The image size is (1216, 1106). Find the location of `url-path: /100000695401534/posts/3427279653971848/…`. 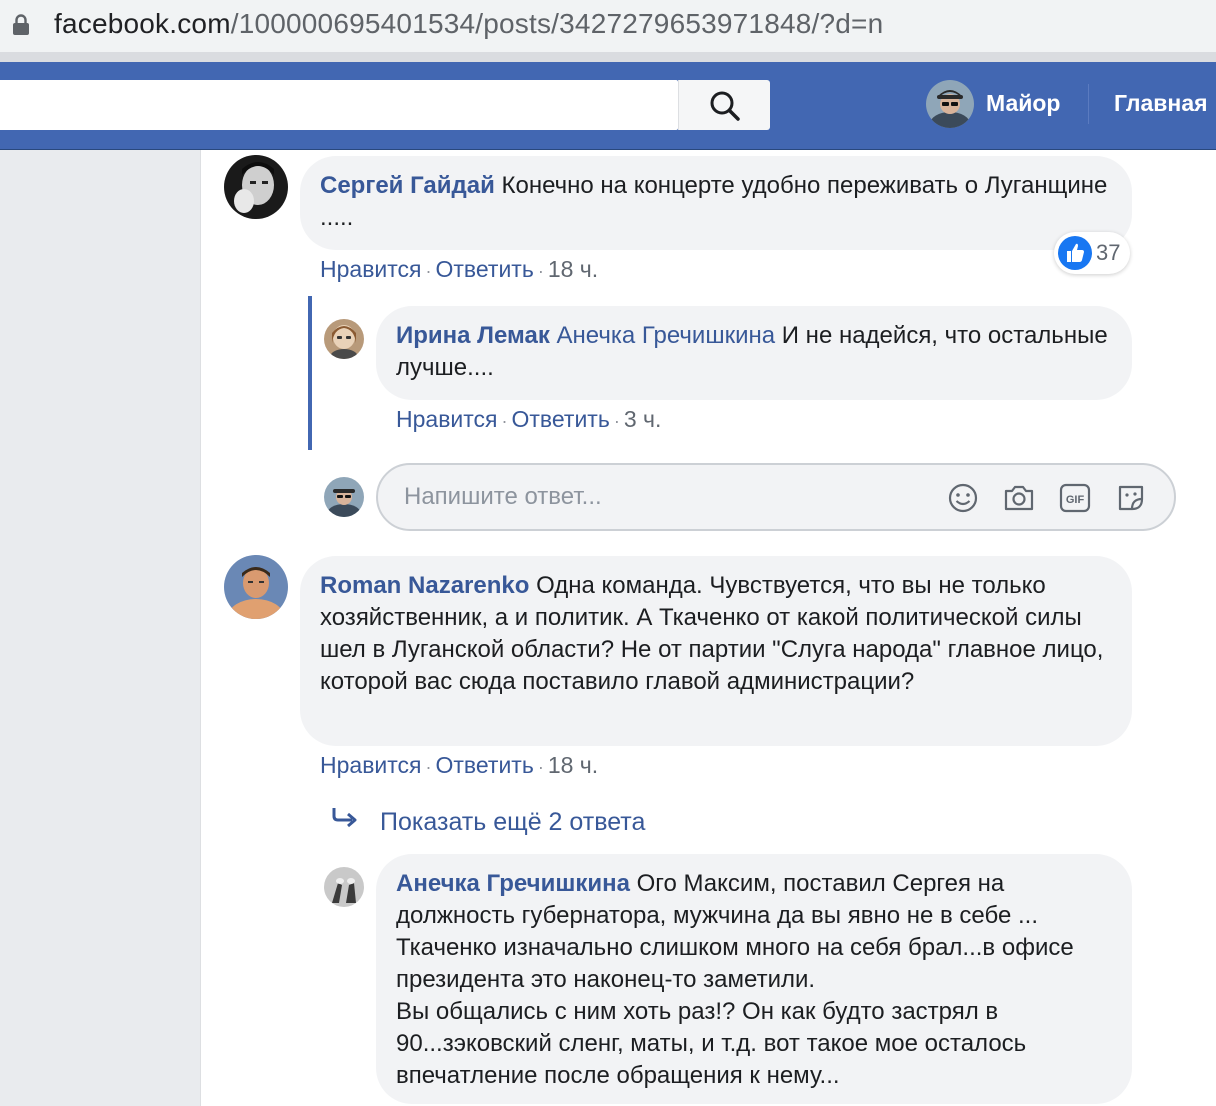

url-path: /100000695401534/posts/3427279653971848/… is located at coordinates (557, 23).